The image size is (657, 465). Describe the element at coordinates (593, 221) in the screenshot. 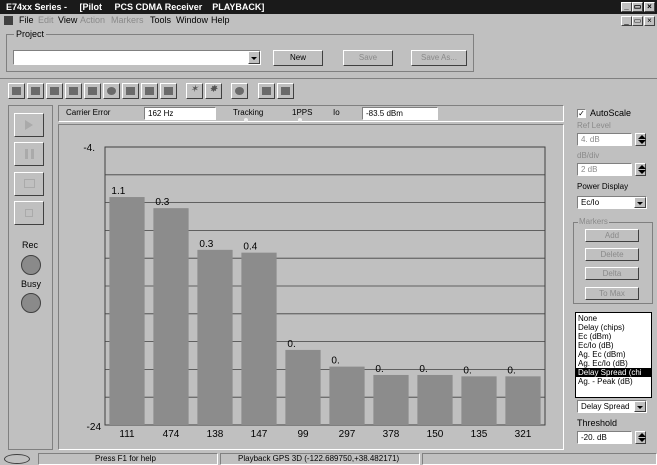

I see `markers-label: Markers` at that location.